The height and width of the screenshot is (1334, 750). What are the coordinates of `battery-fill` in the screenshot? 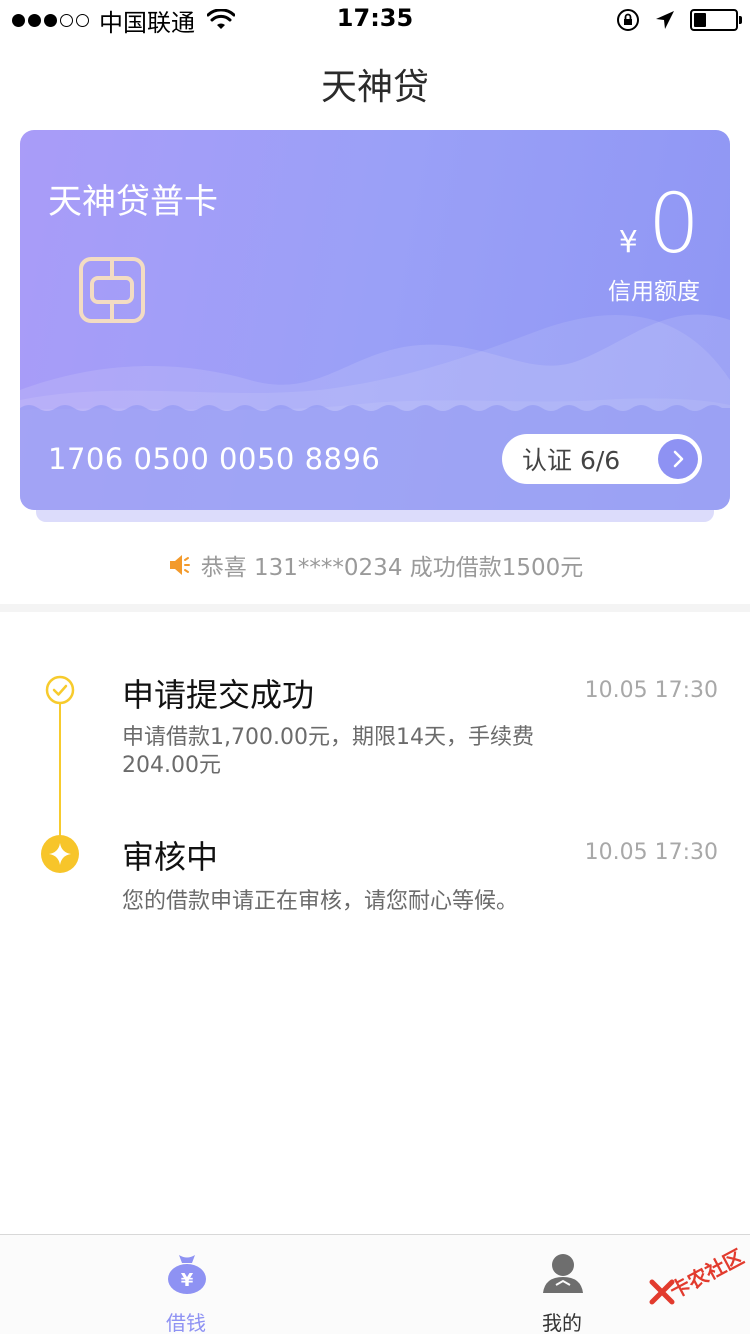 It's located at (700, 20).